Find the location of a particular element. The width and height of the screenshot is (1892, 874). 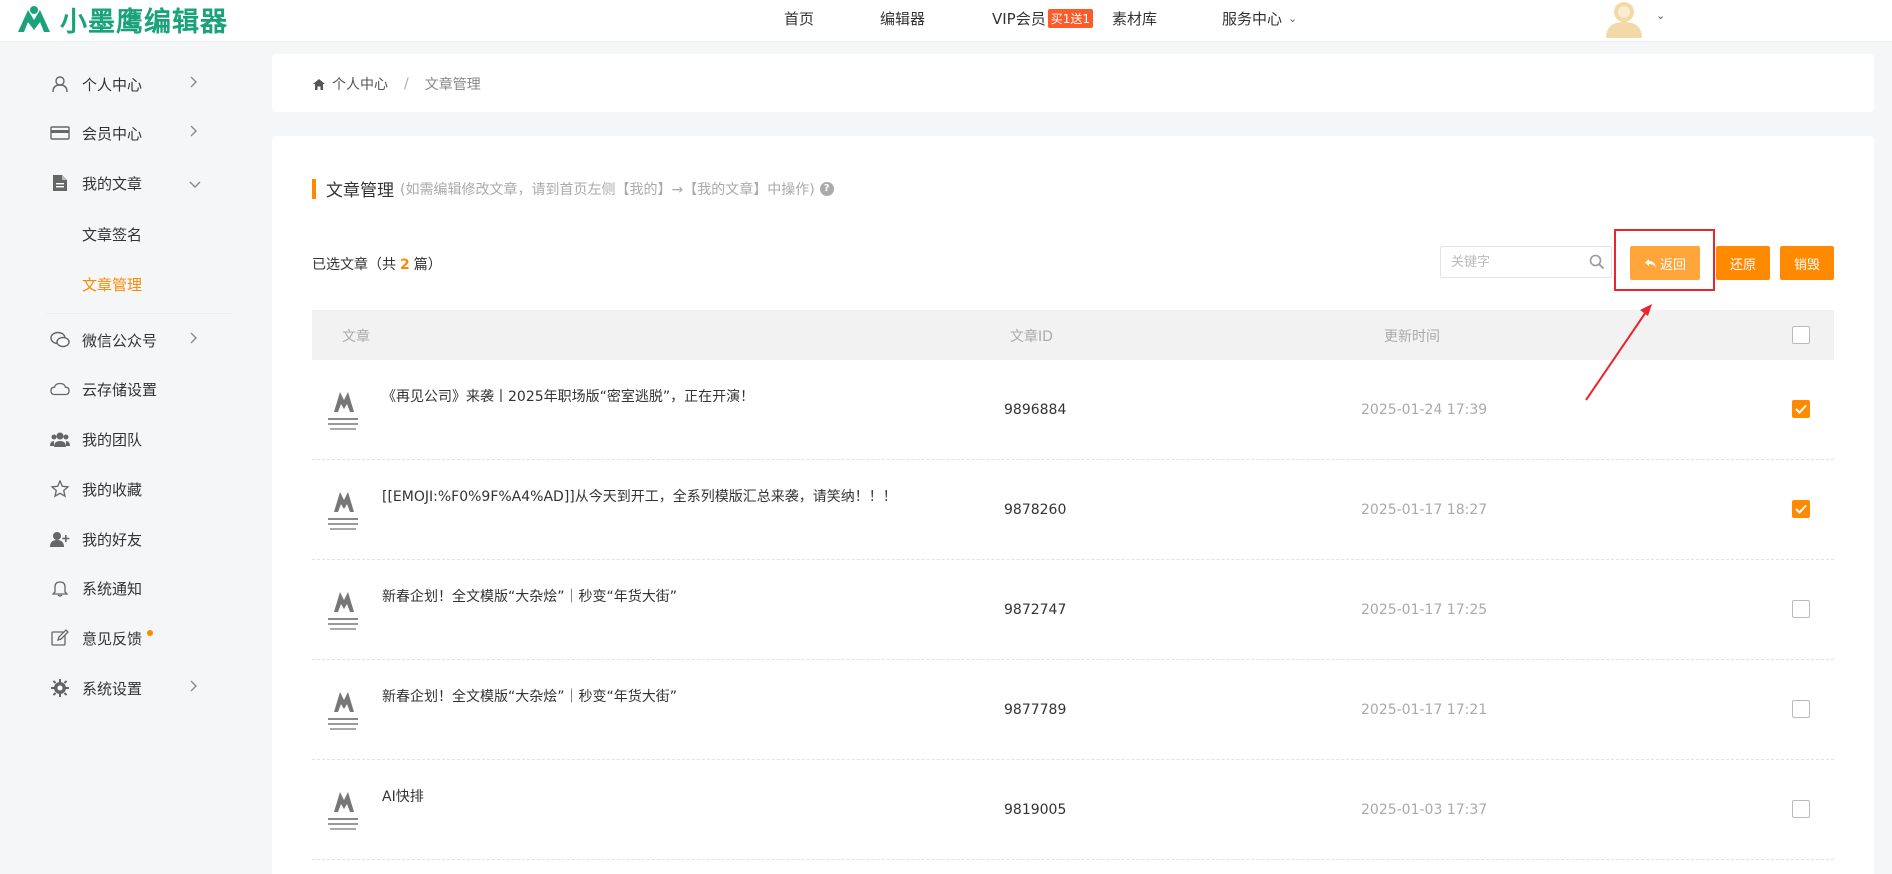

sidebar-item-label: 我的团队 is located at coordinates (112, 439).